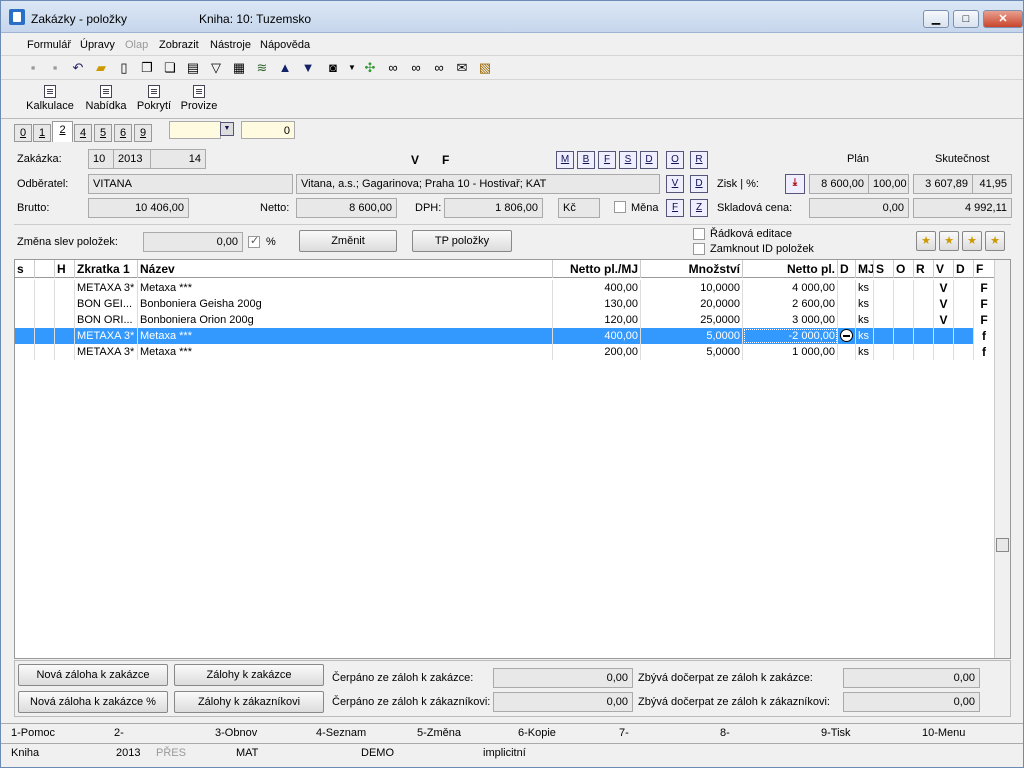 The height and width of the screenshot is (768, 1024). Describe the element at coordinates (42, 133) in the screenshot. I see `tab-1: 1` at that location.